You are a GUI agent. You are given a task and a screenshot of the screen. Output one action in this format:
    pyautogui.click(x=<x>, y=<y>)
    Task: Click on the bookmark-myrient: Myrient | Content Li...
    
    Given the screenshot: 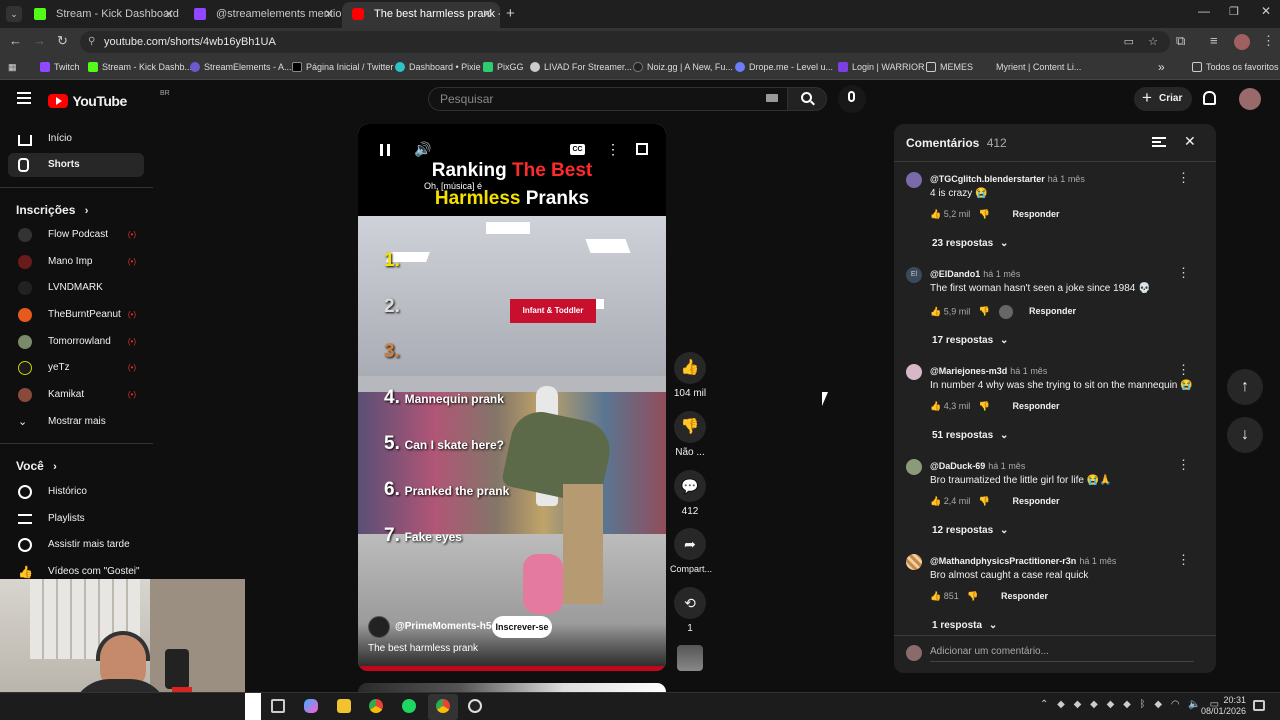 What is the action you would take?
    pyautogui.click(x=1031, y=68)
    